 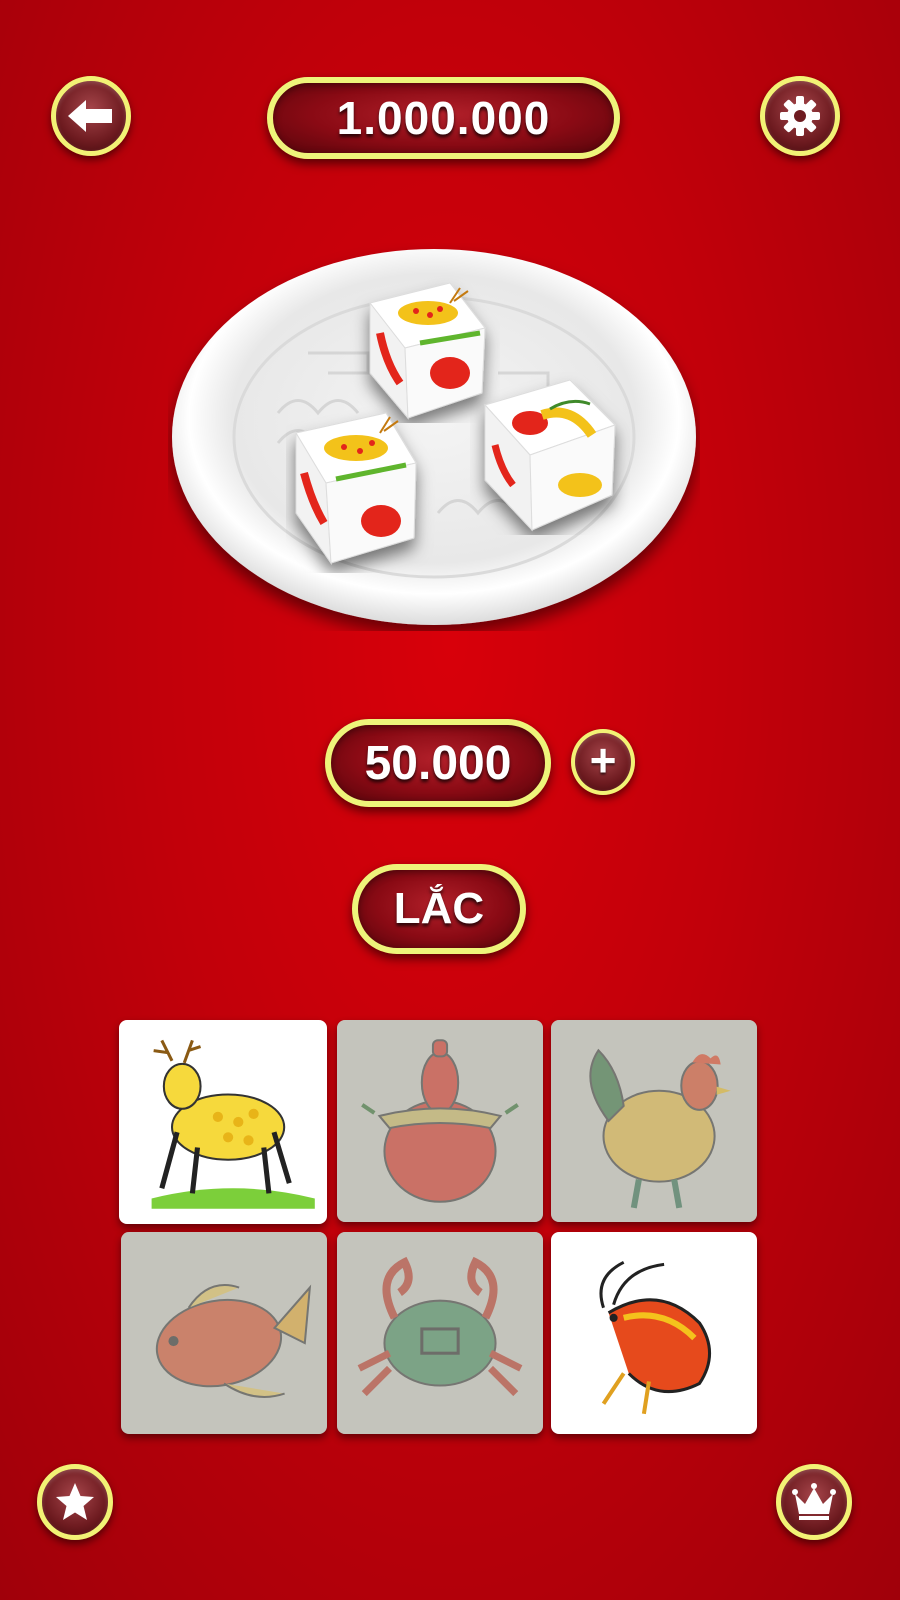 I want to click on shake-button-label: LẮC, so click(x=439, y=908).